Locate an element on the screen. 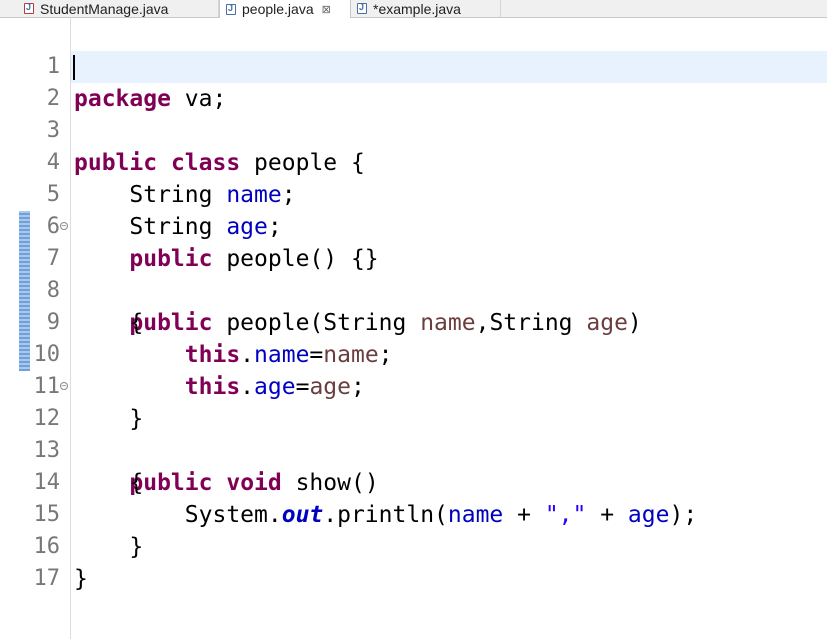  code-text: } is located at coordinates (81, 579).